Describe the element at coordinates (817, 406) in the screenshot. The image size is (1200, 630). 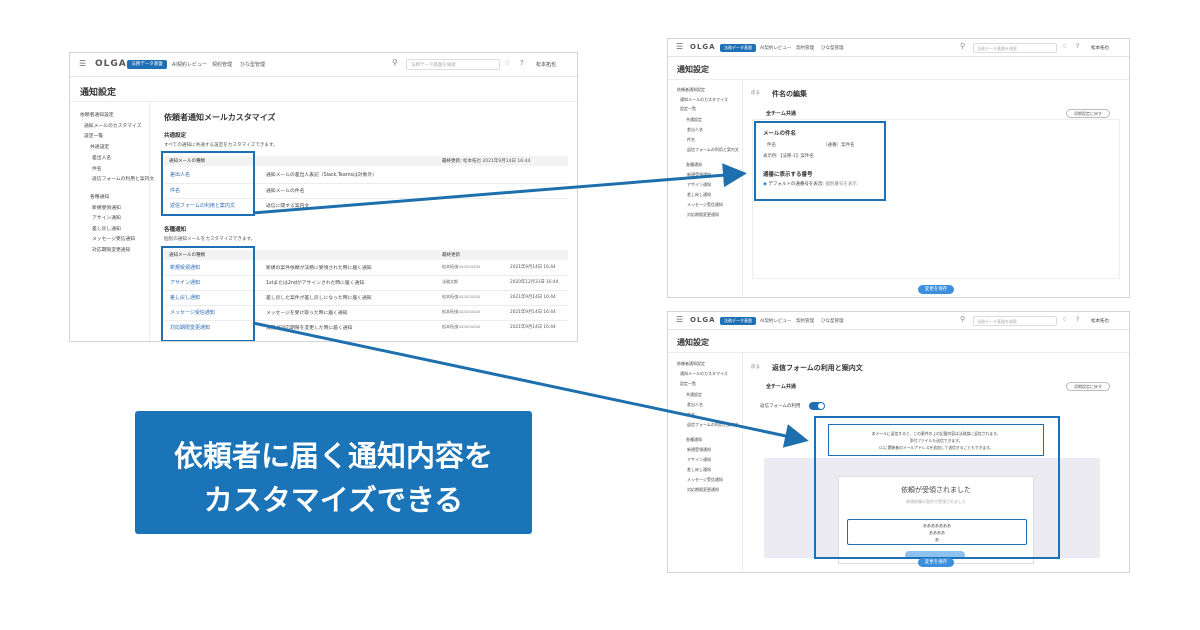
I see `reply-form-toggle` at that location.